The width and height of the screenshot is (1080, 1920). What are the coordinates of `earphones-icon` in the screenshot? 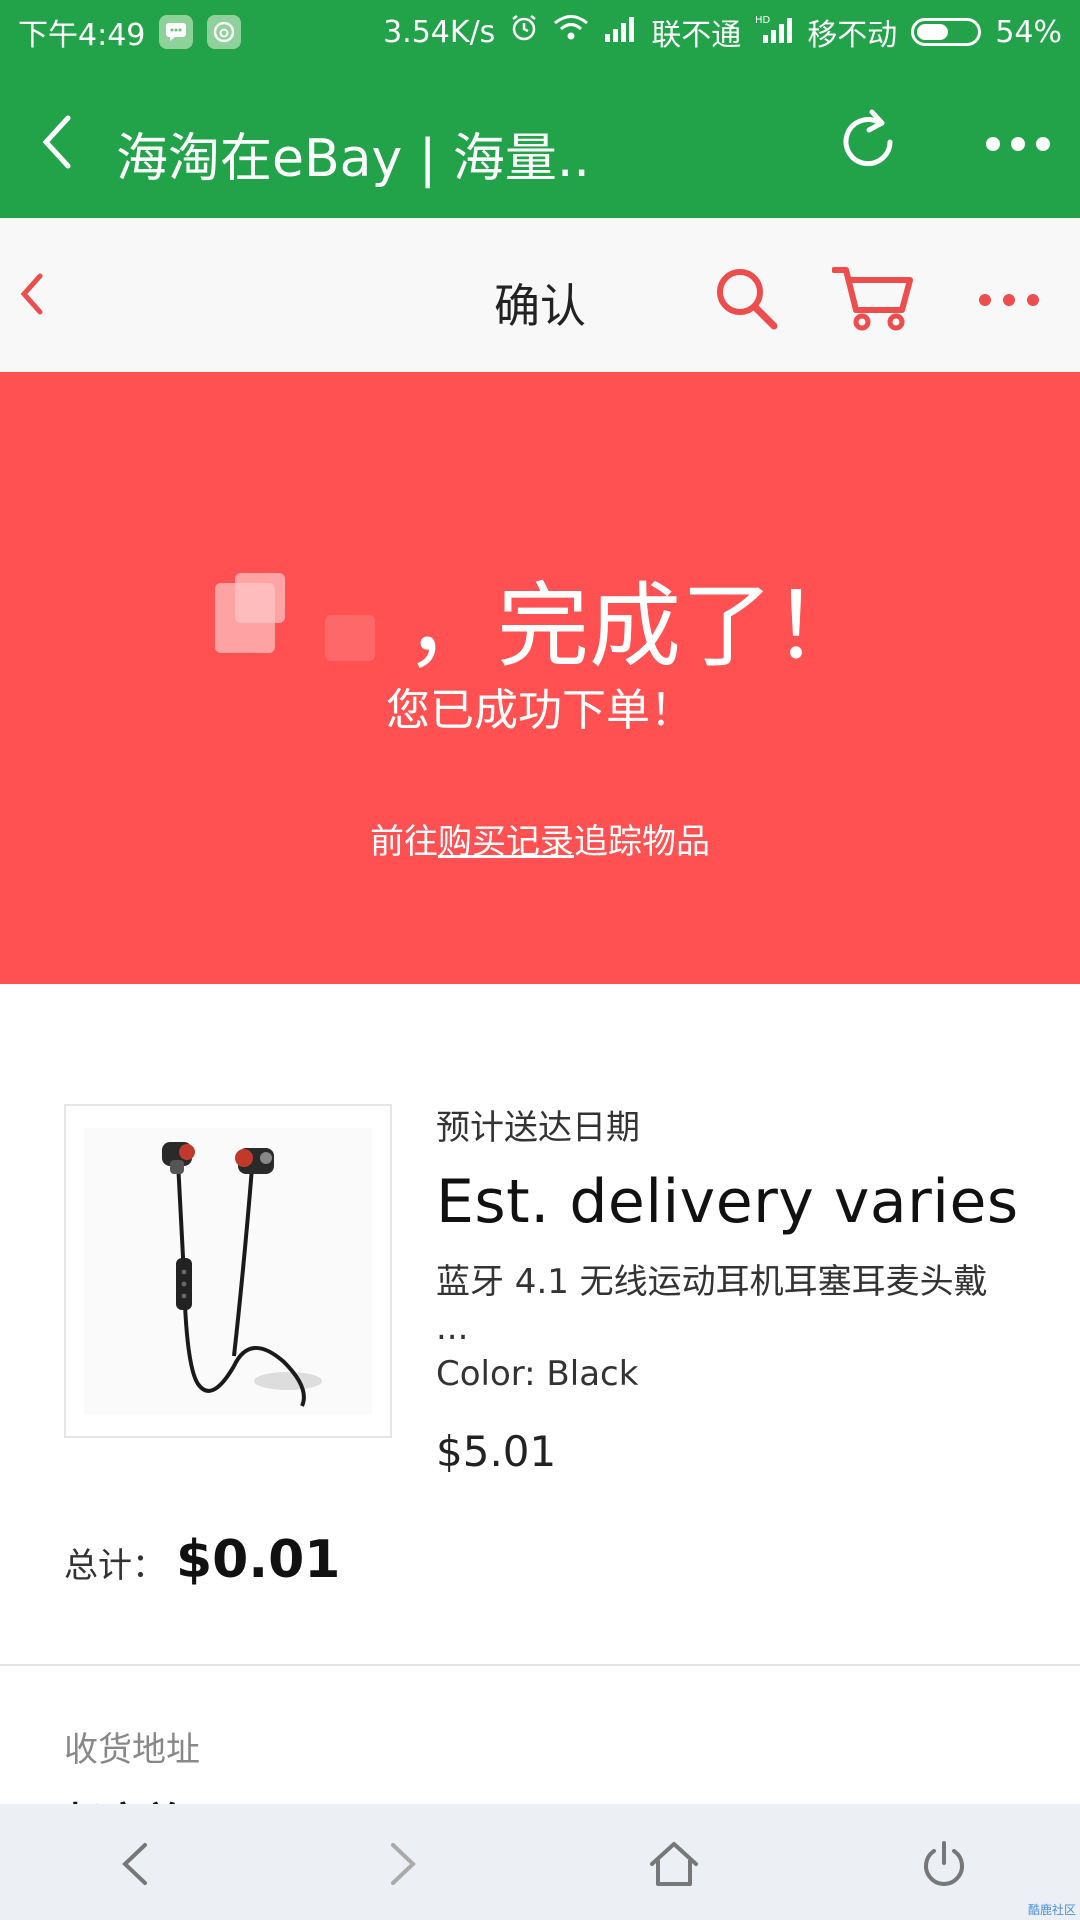 It's located at (228, 1271).